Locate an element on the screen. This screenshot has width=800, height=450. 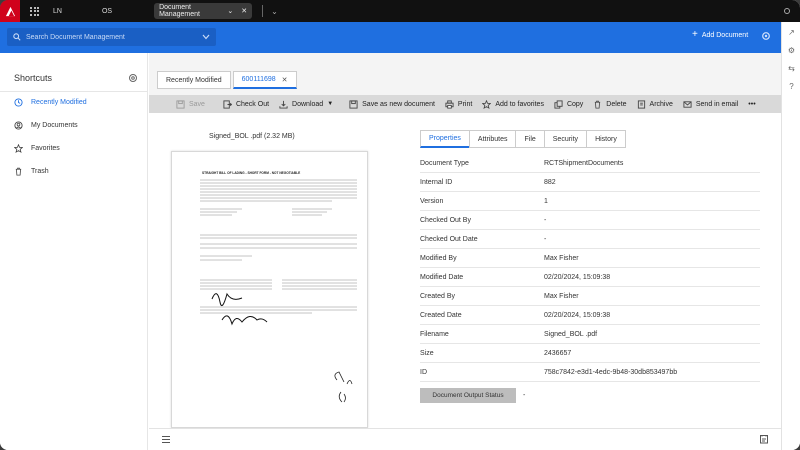
archive-label: Archive is located at coordinates (661, 104).